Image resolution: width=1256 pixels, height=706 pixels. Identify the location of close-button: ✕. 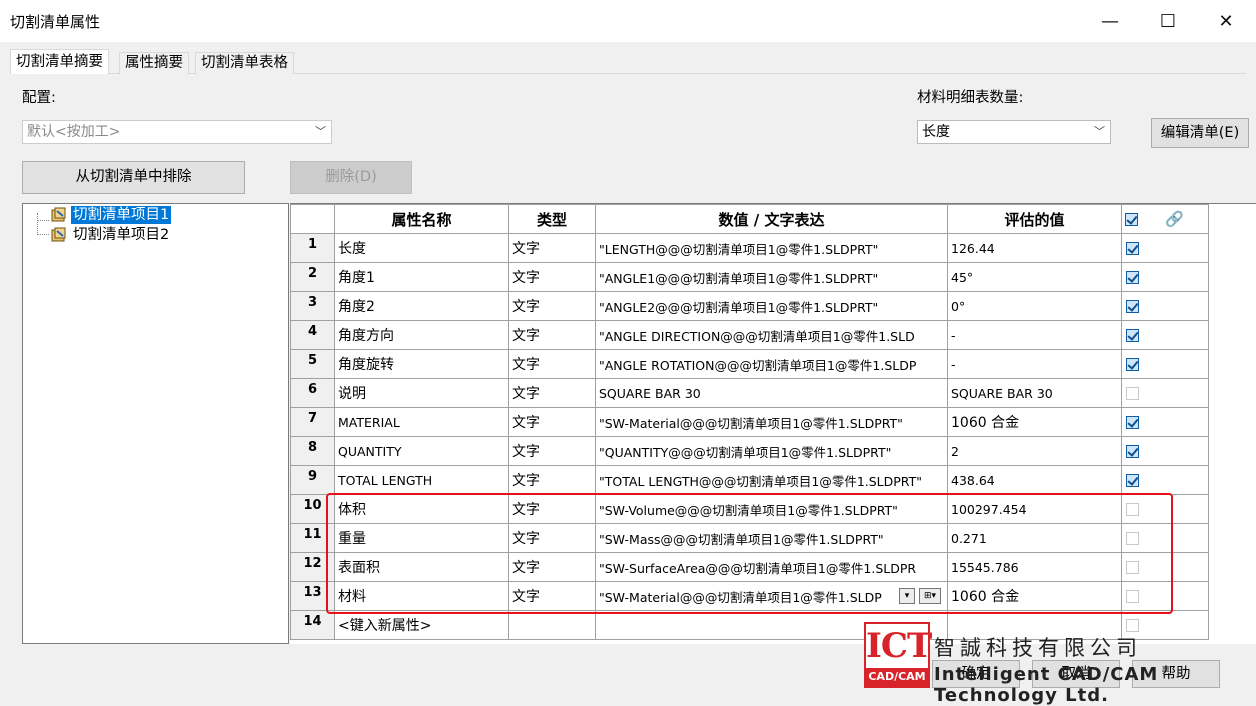
(1226, 21).